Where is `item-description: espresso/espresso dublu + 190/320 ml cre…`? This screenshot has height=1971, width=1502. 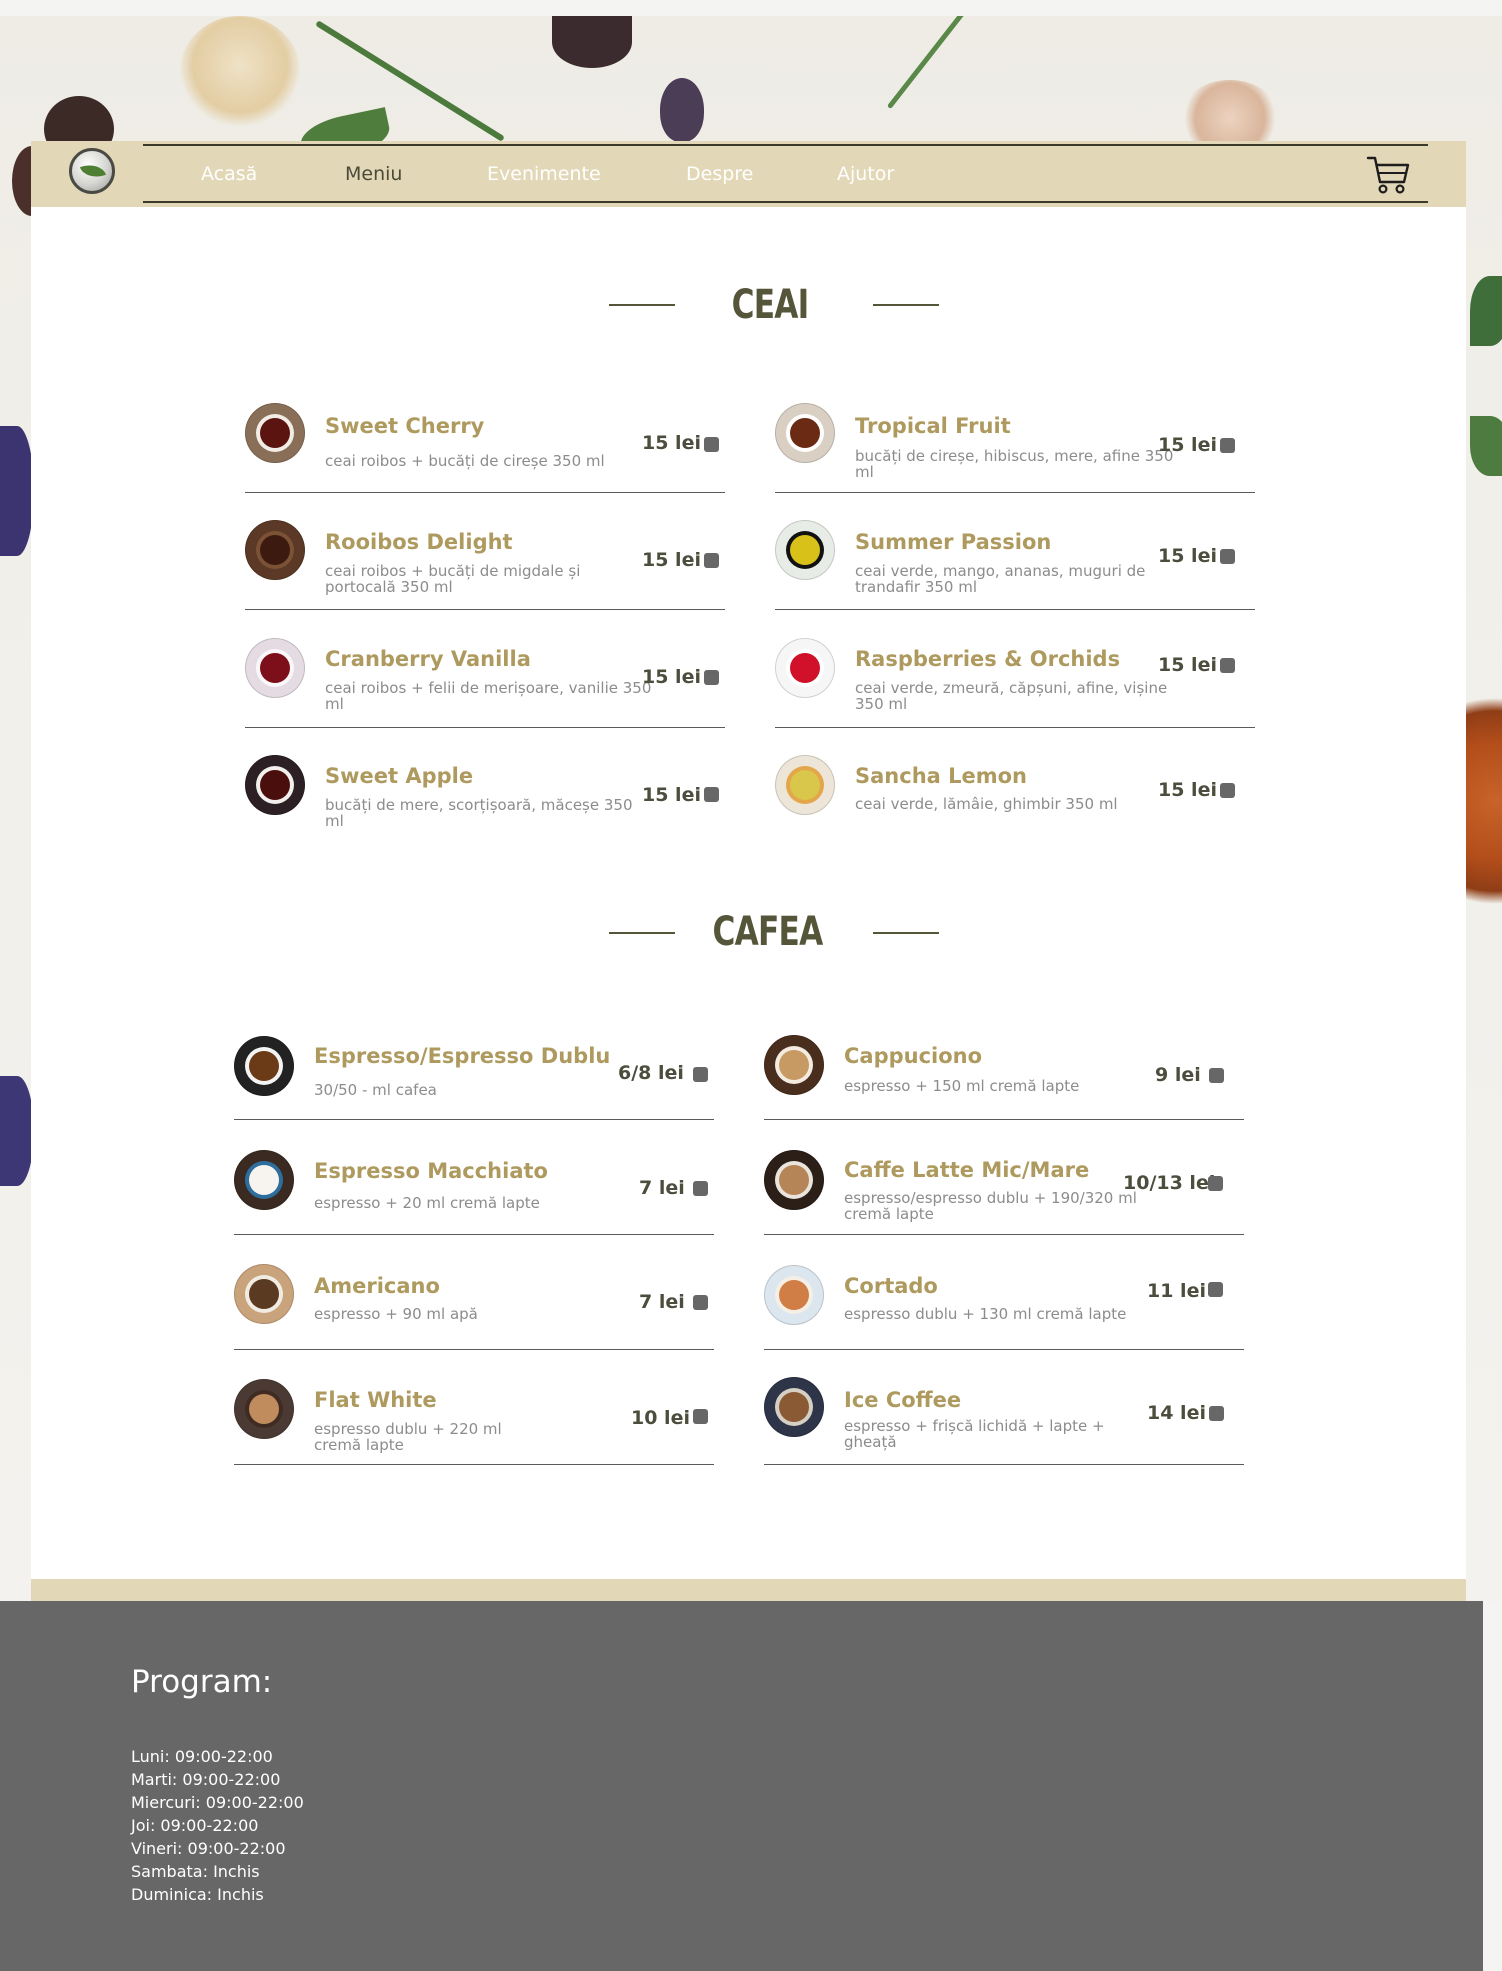 item-description: espresso/espresso dublu + 190/320 ml cre… is located at coordinates (990, 1206).